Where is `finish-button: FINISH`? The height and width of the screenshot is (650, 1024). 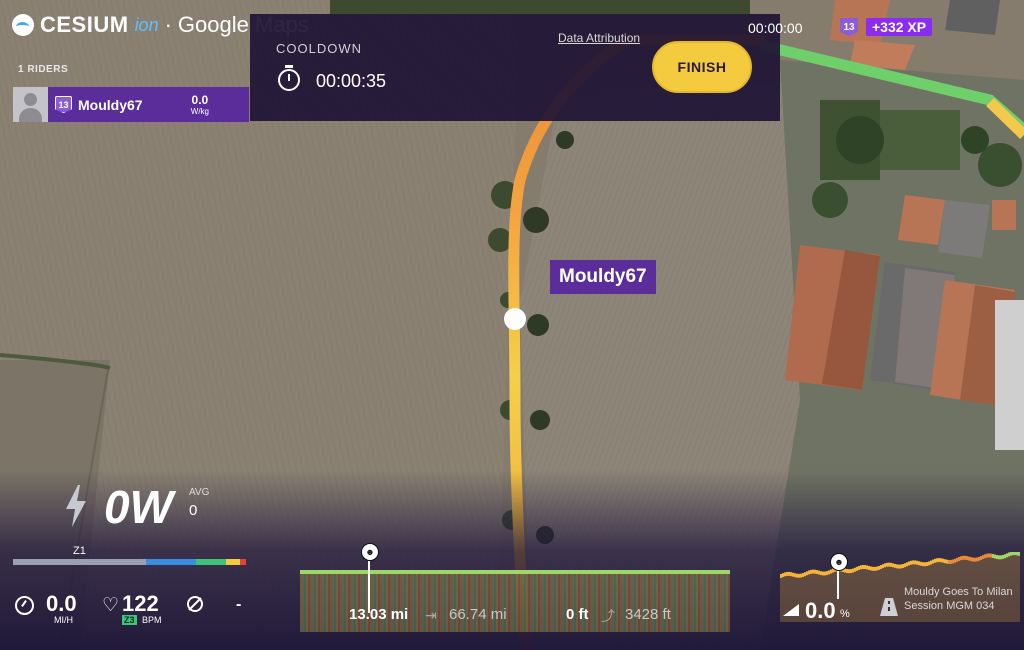
finish-button: FINISH is located at coordinates (702, 67).